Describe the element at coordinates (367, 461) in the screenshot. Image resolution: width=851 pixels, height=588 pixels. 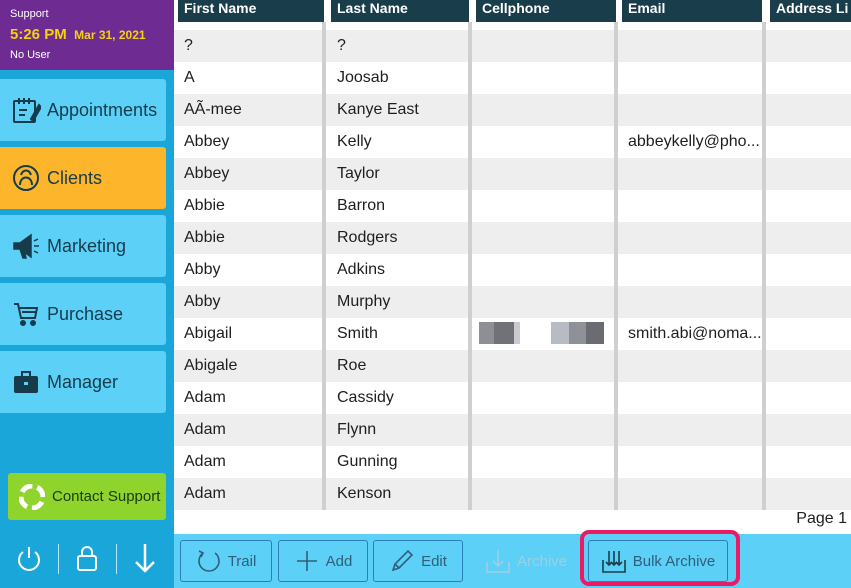
I see `cell-last-name: Gunning` at that location.